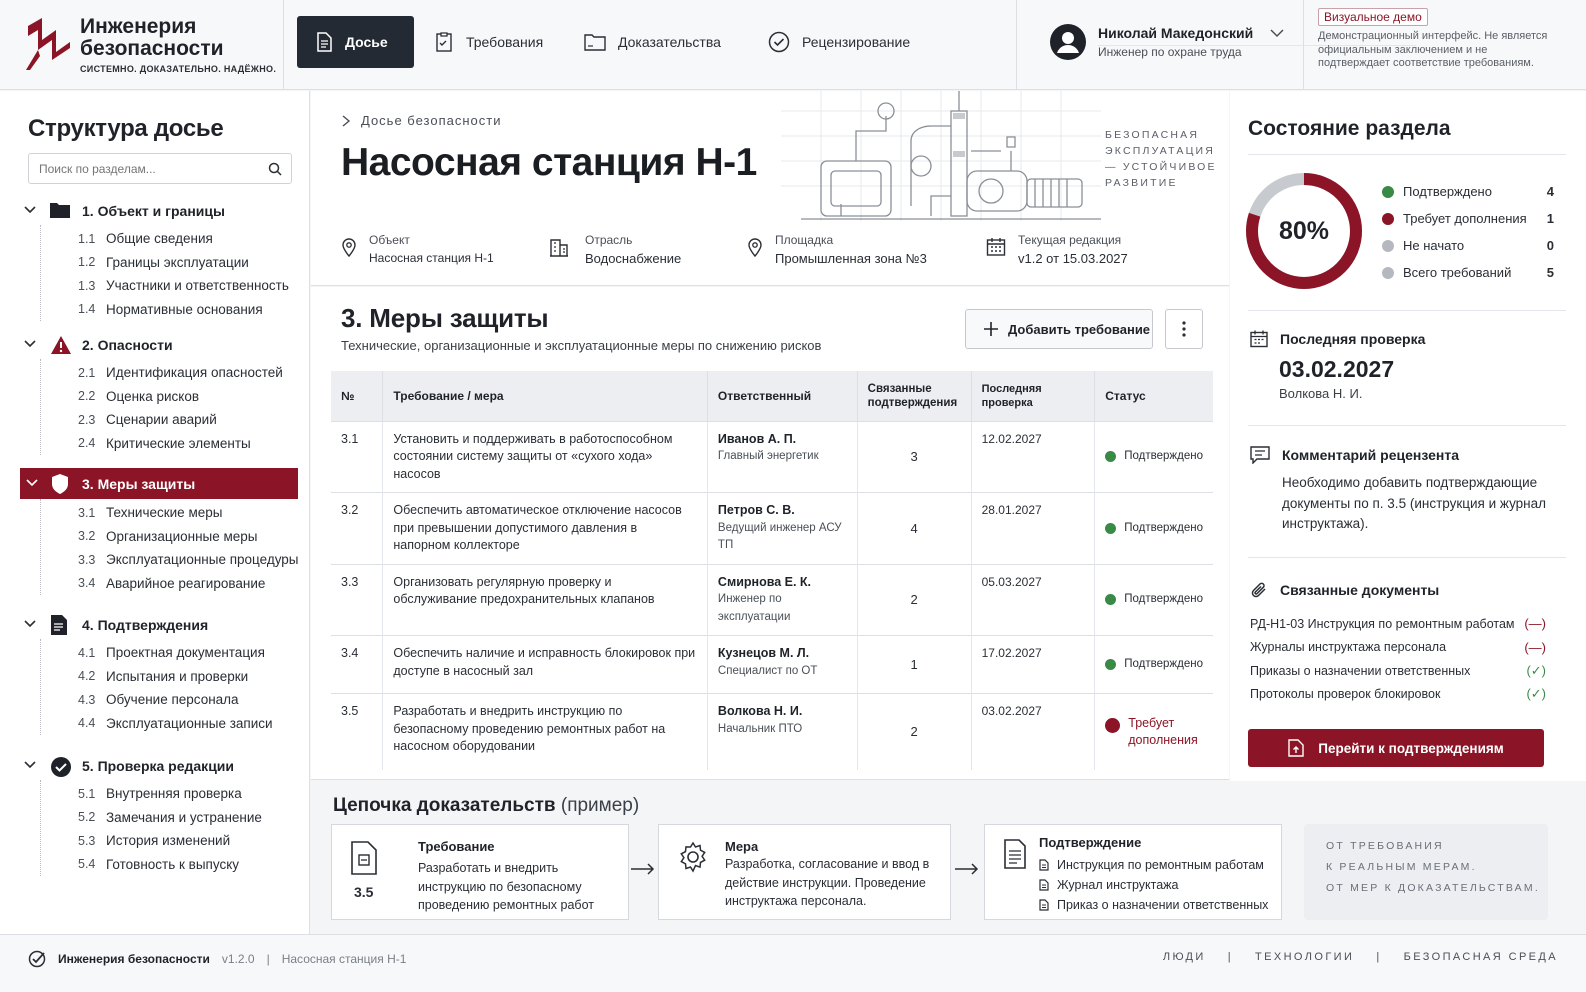  Describe the element at coordinates (914, 456) in the screenshot. I see `row-links-count: 3` at that location.